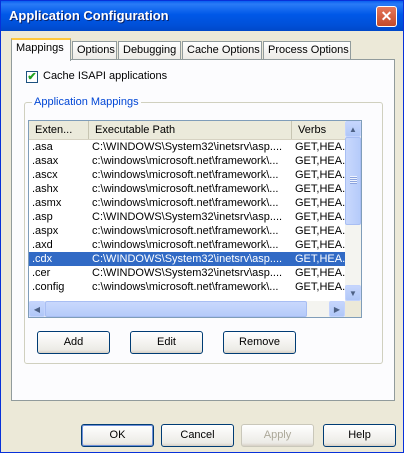 The height and width of the screenshot is (455, 406). Describe the element at coordinates (259, 342) in the screenshot. I see `remove-button: Remove` at that location.